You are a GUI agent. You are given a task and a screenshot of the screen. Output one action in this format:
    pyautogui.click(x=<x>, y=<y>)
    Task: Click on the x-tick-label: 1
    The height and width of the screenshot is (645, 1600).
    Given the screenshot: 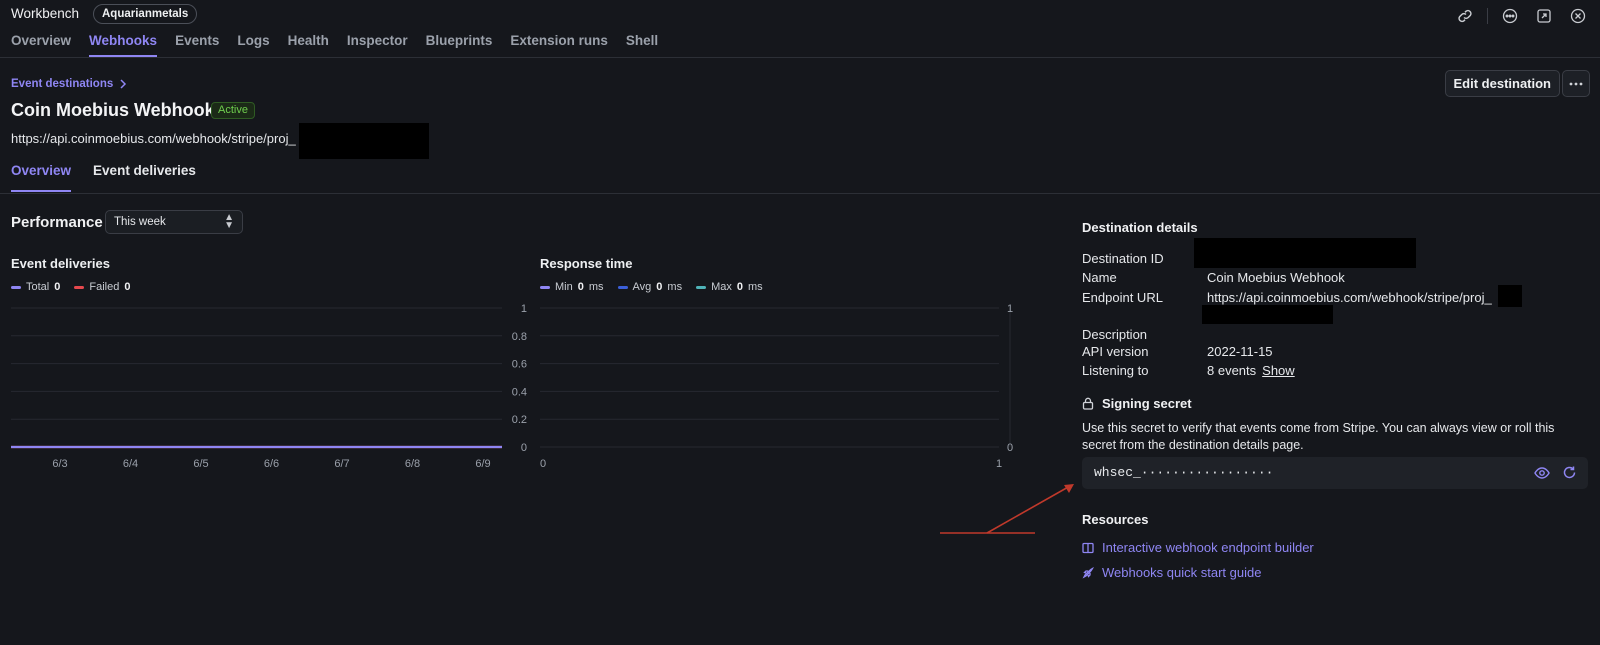 What is the action you would take?
    pyautogui.click(x=999, y=464)
    